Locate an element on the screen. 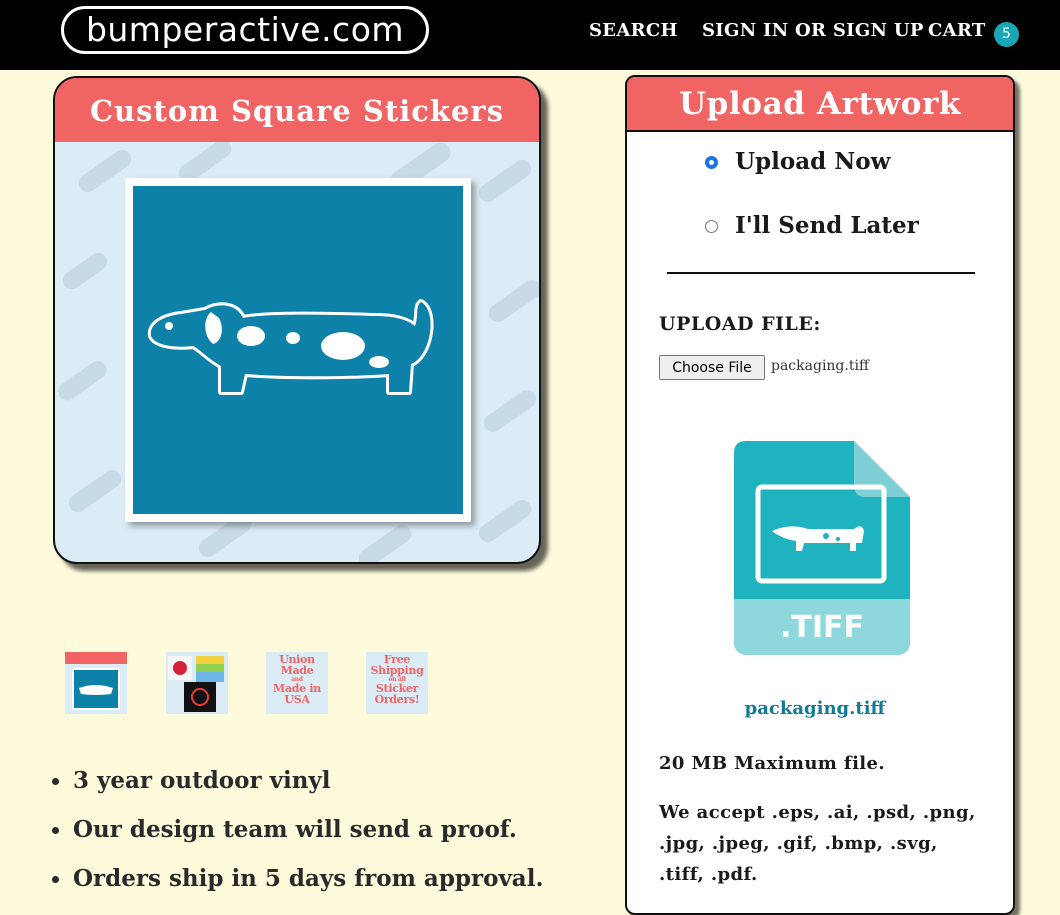  svg-text: .TIFF is located at coordinates (822, 627).